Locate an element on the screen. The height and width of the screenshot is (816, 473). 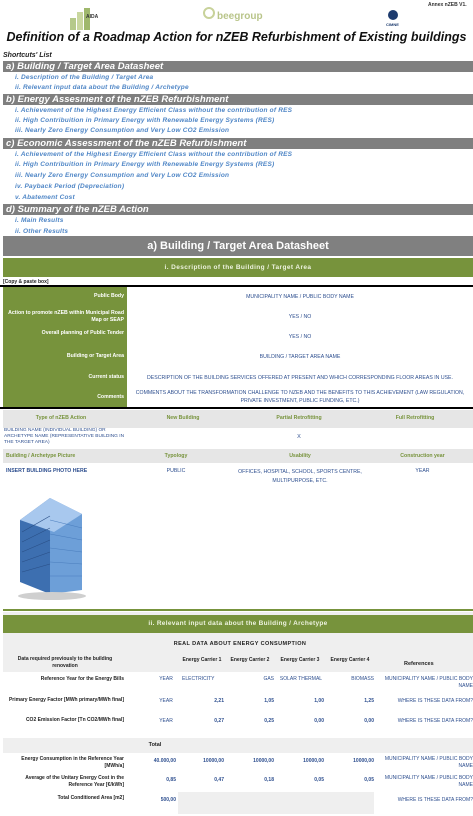
value-cell: 0,47 is located at coordinates (203, 780).